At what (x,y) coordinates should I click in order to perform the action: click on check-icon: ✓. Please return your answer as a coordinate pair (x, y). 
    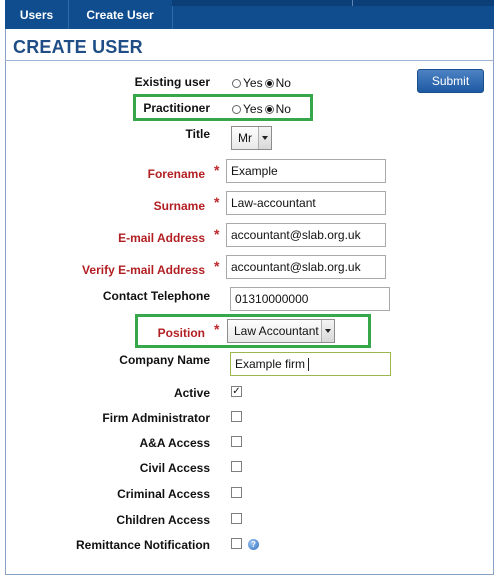
    Looking at the image, I should click on (236, 391).